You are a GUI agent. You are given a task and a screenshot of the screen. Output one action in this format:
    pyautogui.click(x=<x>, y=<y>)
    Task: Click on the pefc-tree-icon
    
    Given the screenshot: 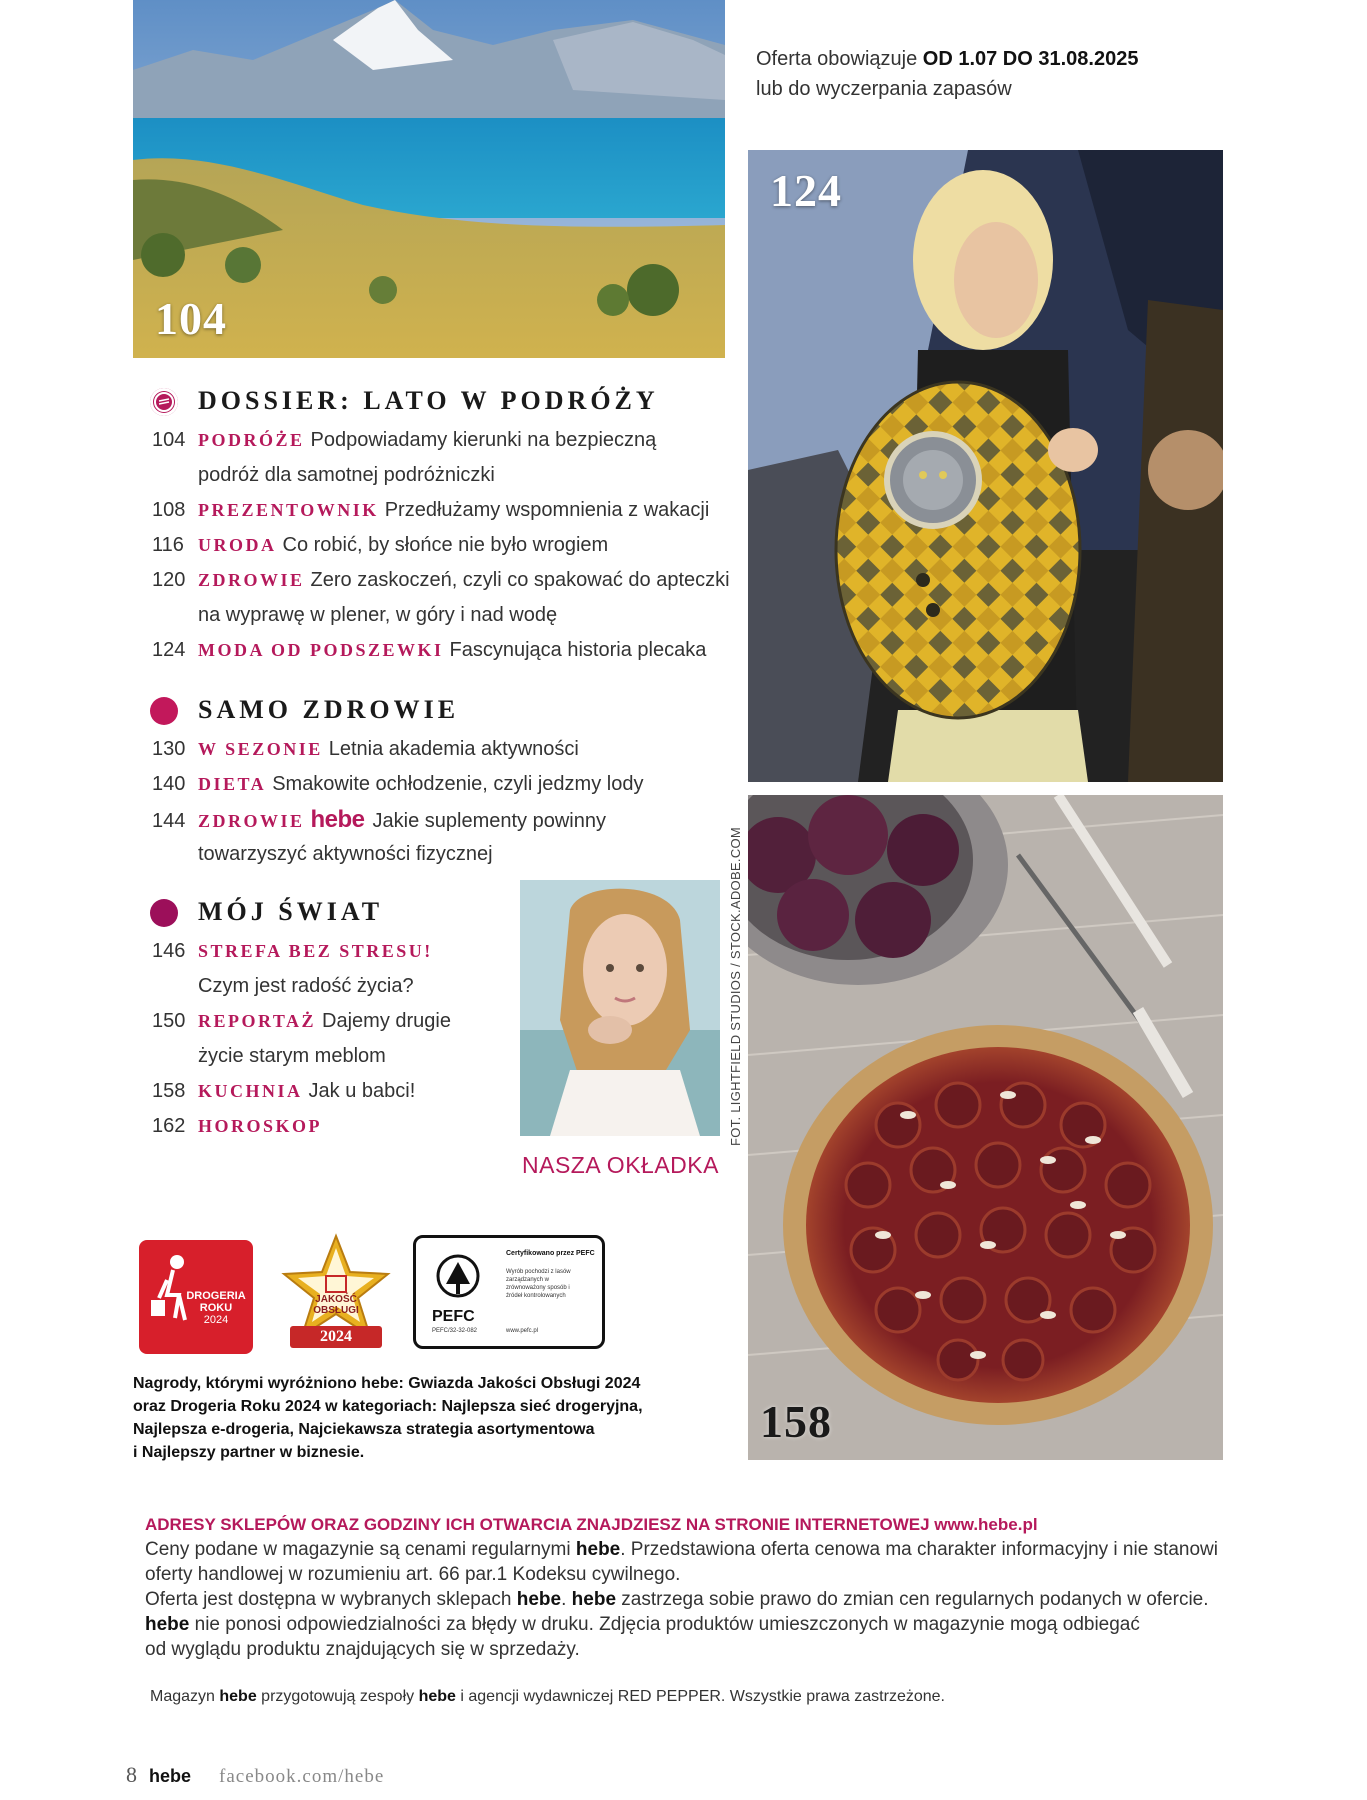 What is the action you would take?
    pyautogui.click(x=458, y=1276)
    